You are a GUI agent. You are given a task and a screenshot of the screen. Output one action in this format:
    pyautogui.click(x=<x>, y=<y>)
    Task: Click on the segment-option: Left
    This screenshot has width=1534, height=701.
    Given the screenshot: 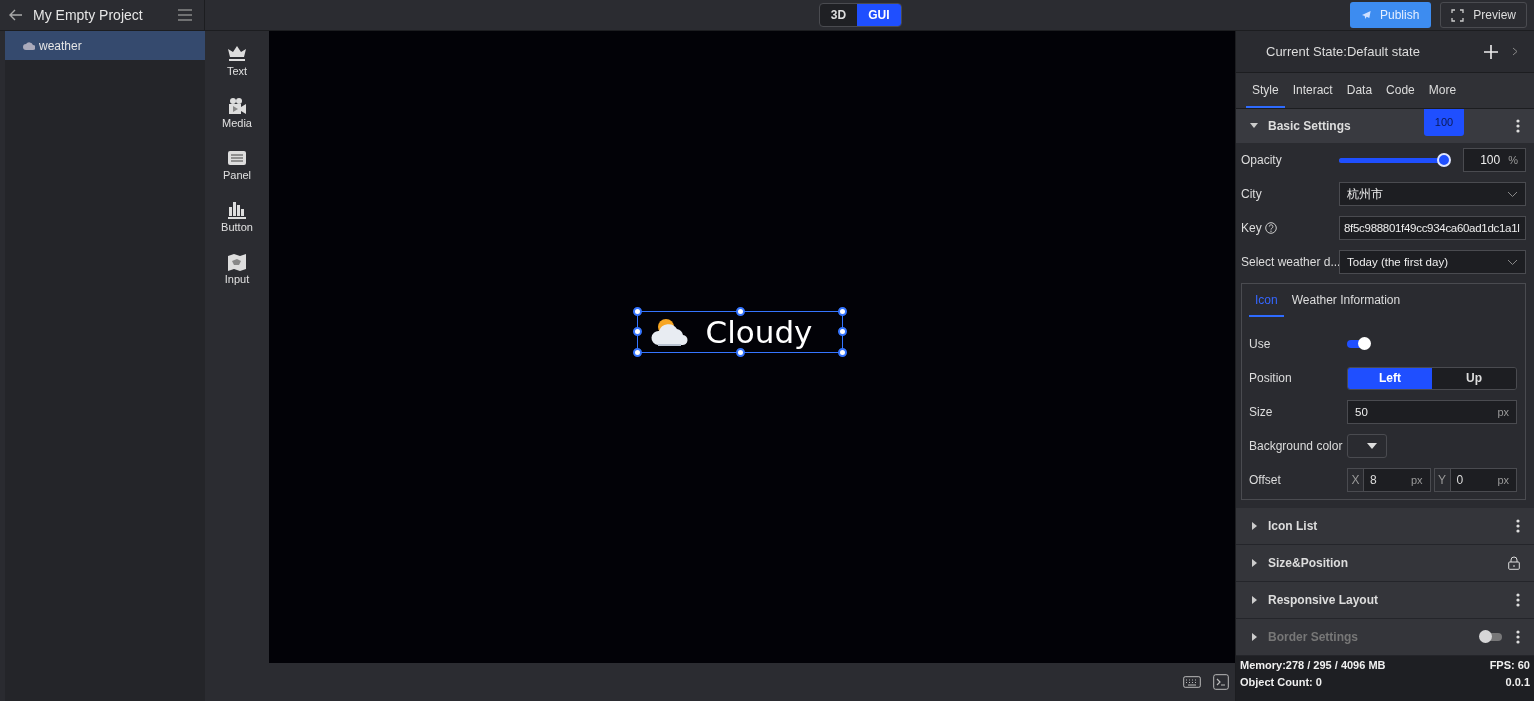 What is the action you would take?
    pyautogui.click(x=1390, y=378)
    